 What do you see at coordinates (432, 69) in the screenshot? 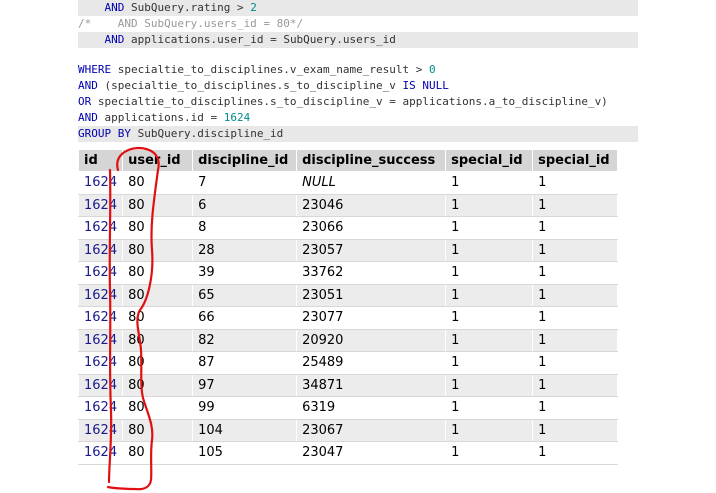
I see `sql-number: 0` at bounding box center [432, 69].